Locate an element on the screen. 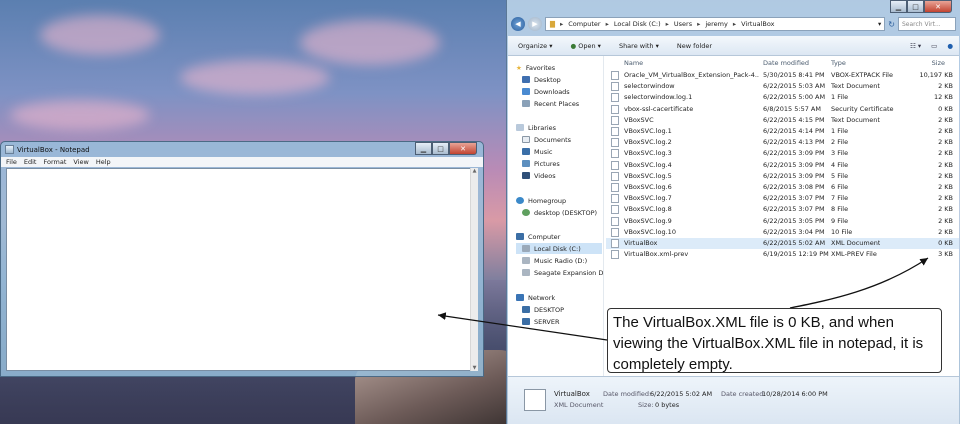  arrow-to-notepad is located at coordinates (522, 326).